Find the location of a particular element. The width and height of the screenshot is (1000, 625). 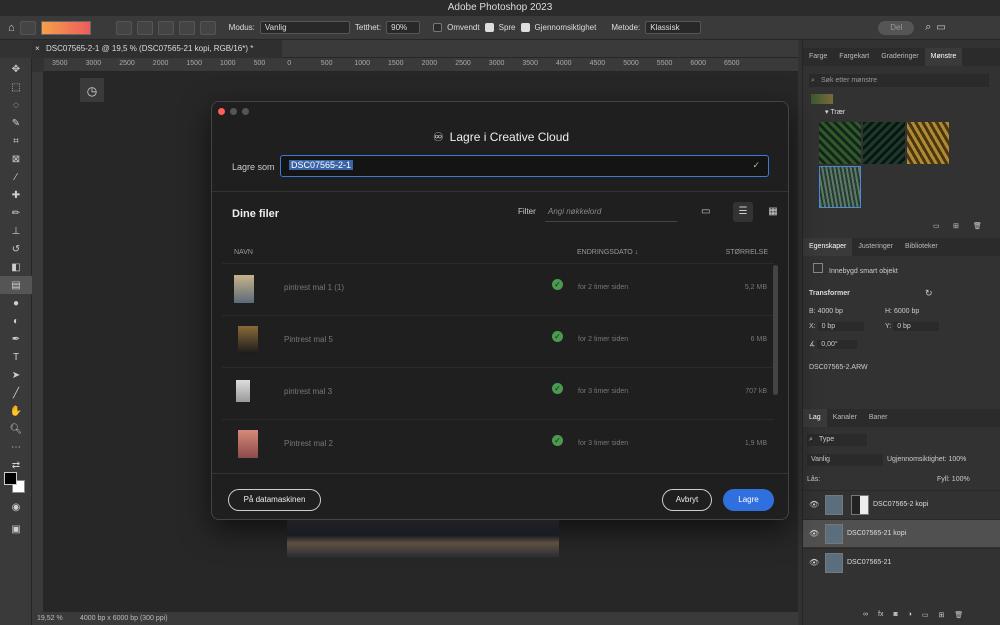

eraser-tool-icon: ◧ is located at coordinates (16, 267).